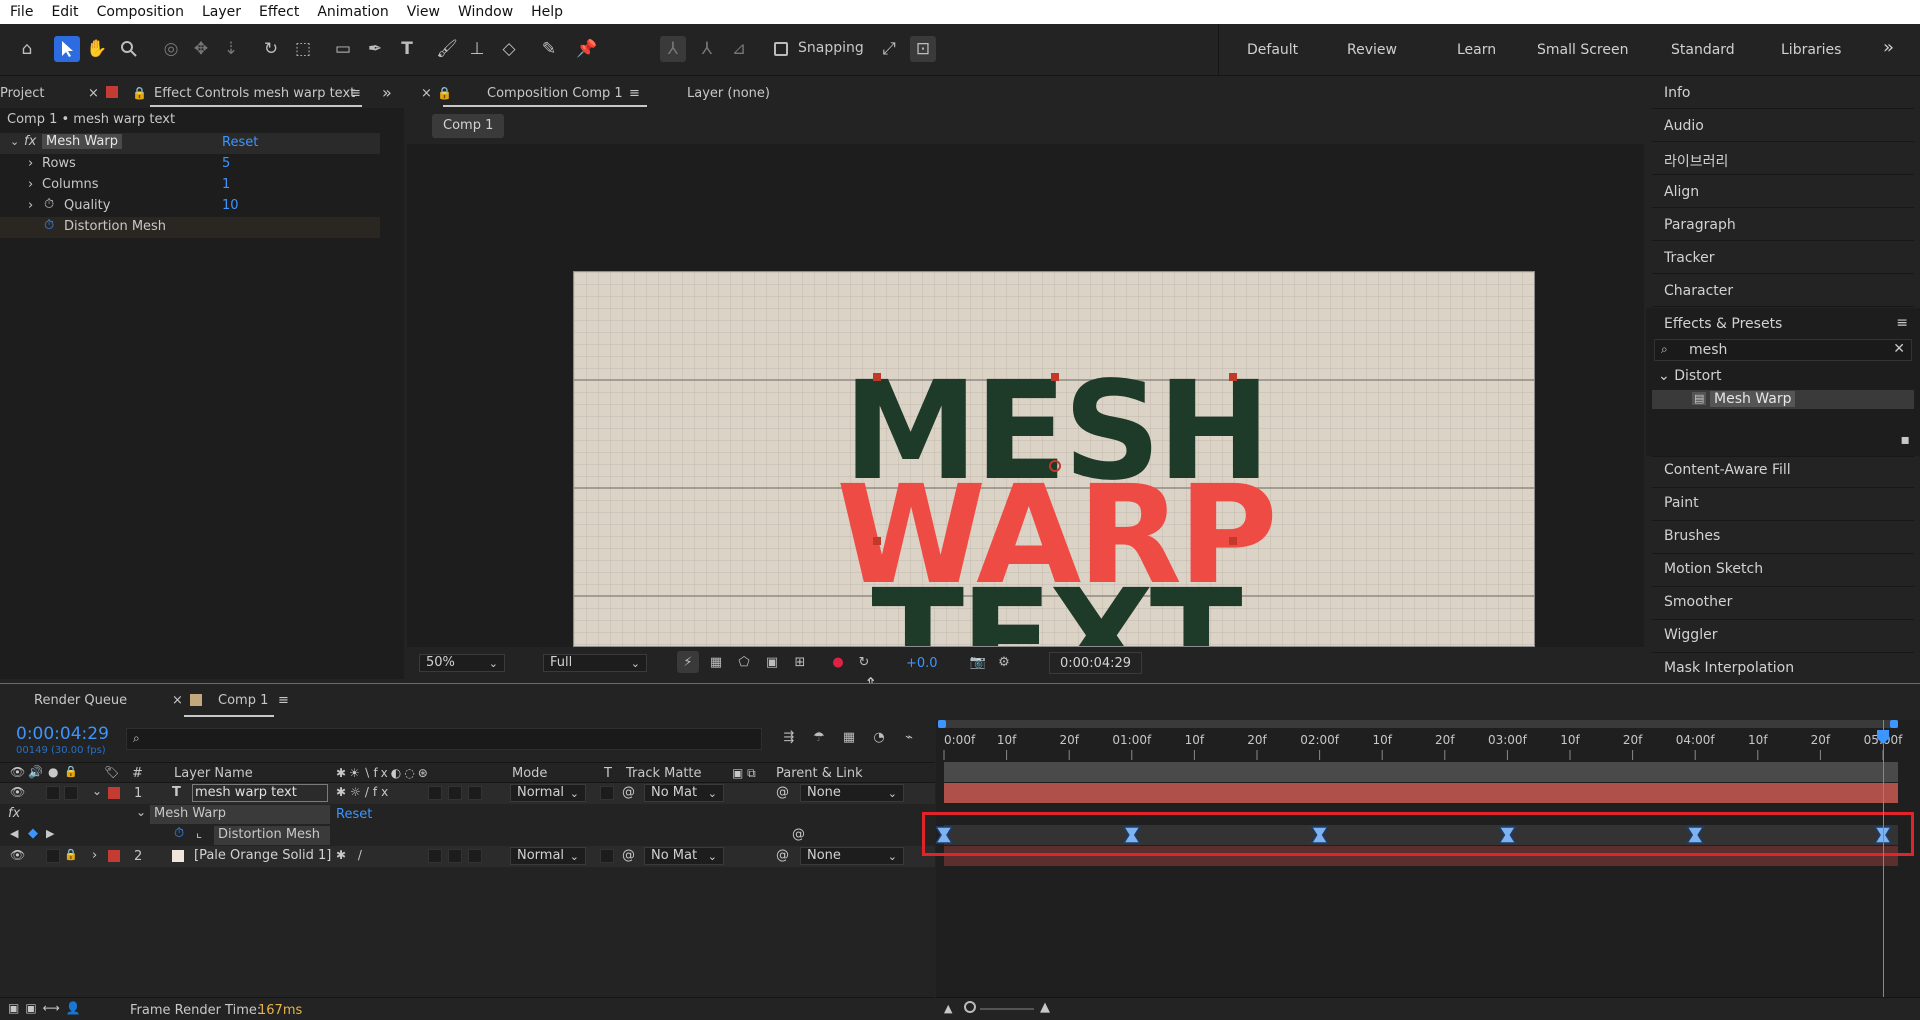 The image size is (1920, 1020). What do you see at coordinates (772, 662) in the screenshot?
I see `region-of-interest-icon: ▣` at bounding box center [772, 662].